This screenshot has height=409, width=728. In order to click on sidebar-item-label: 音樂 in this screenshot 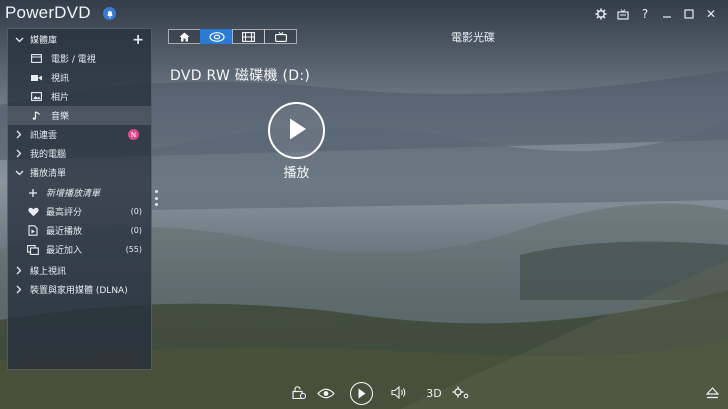, I will do `click(60, 117)`.